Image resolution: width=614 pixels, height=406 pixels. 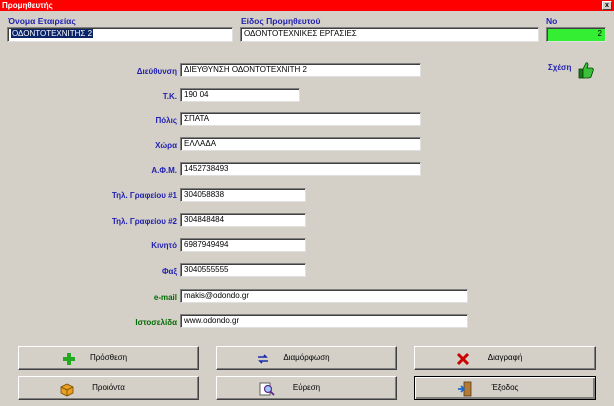 I want to click on add-button: Πρόσθεση, so click(x=108, y=358).